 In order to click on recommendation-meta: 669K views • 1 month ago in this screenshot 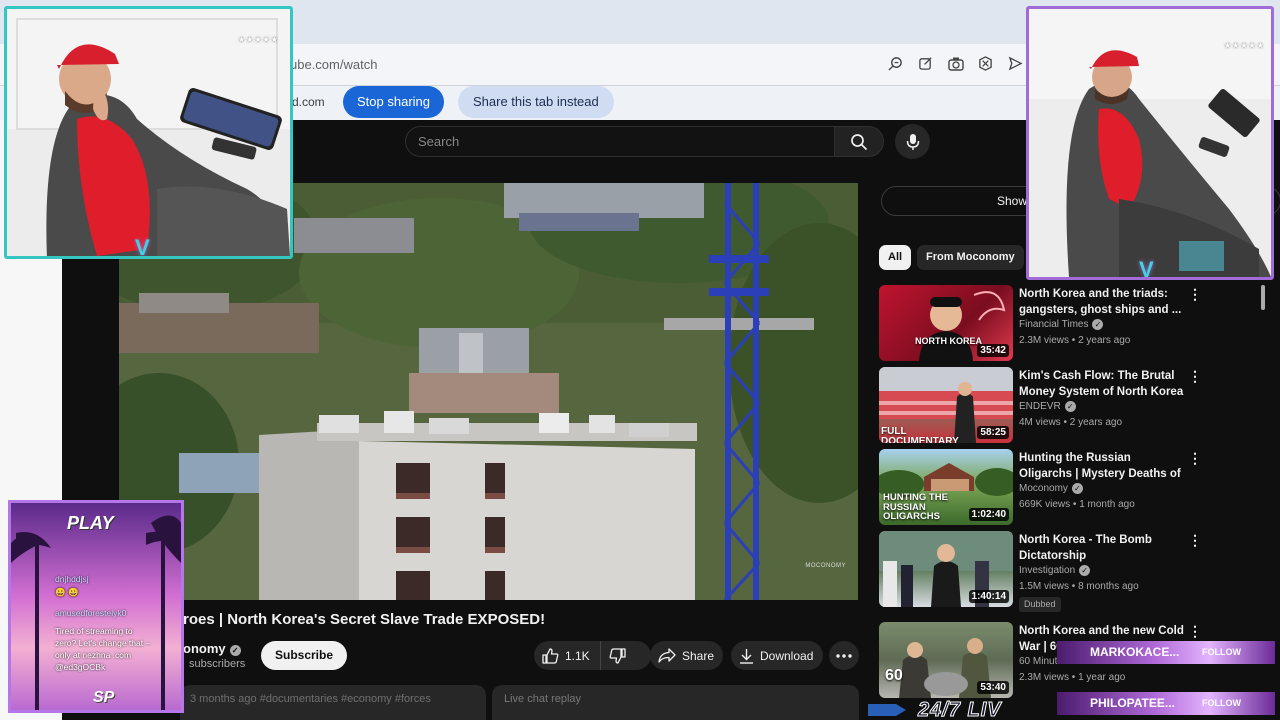, I will do `click(1077, 504)`.